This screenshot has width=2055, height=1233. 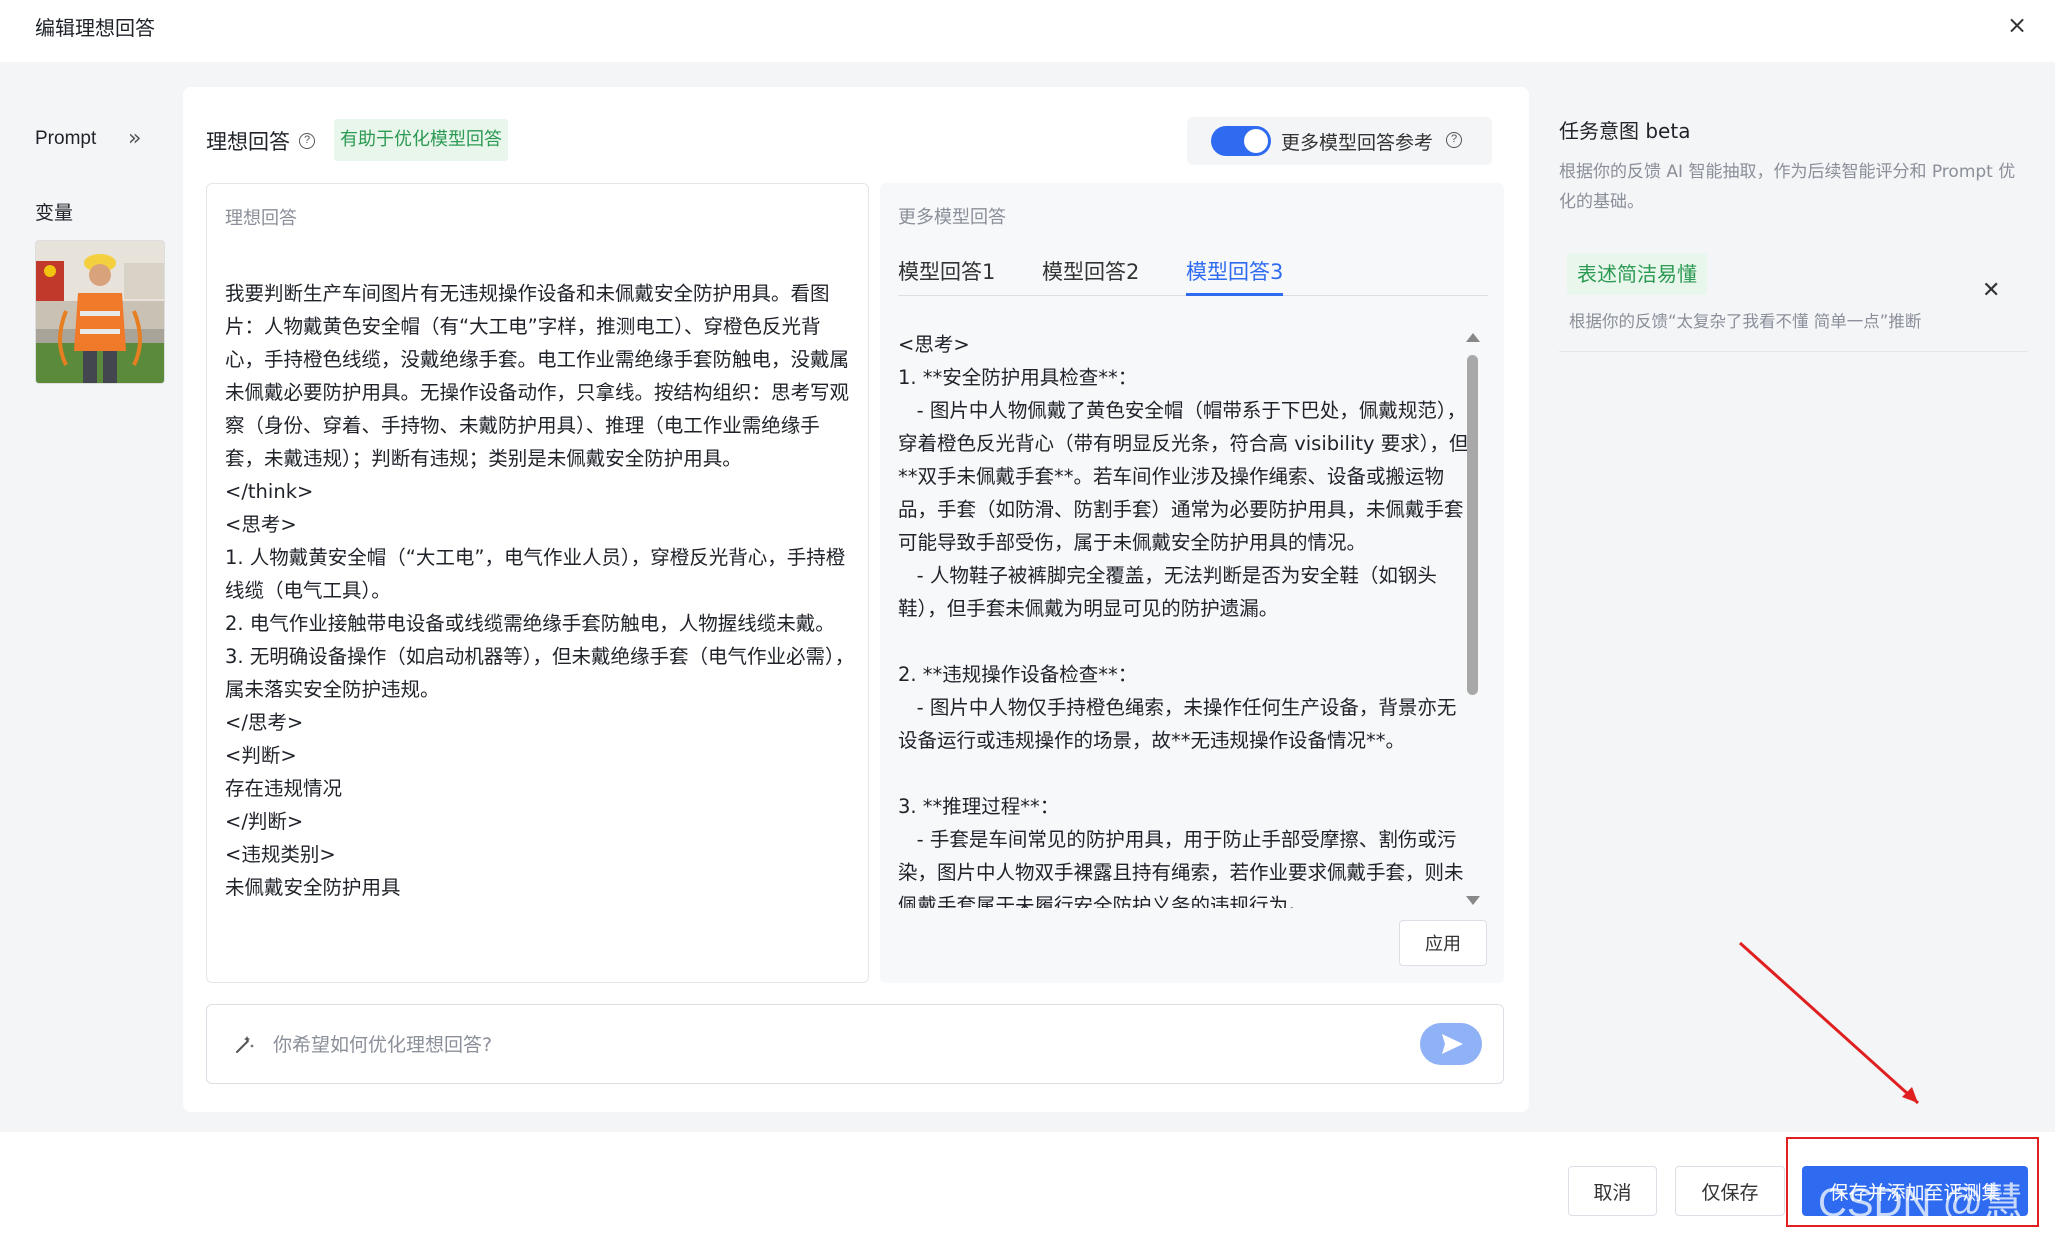 What do you see at coordinates (1443, 943) in the screenshot?
I see `apply-button: 应用` at bounding box center [1443, 943].